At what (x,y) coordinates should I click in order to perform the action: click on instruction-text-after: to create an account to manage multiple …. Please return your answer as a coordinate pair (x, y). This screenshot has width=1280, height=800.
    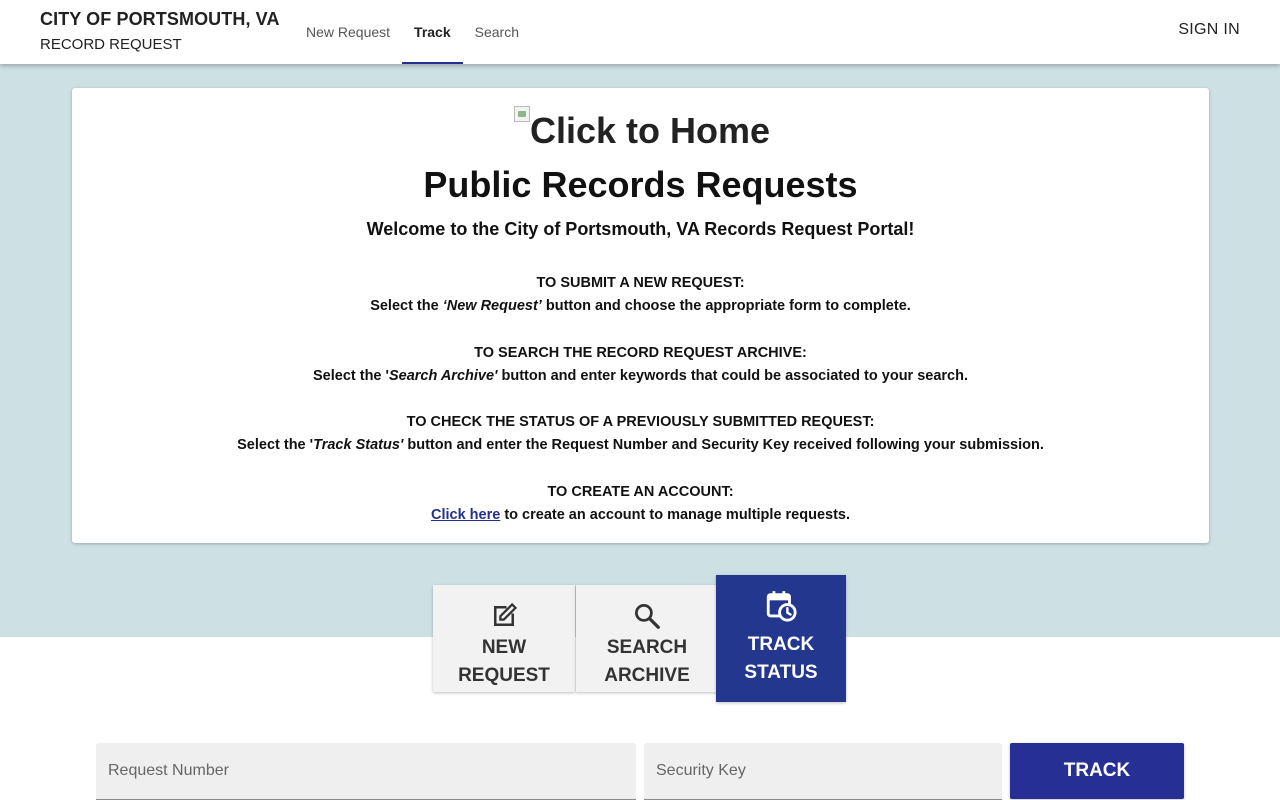
    Looking at the image, I should click on (675, 515).